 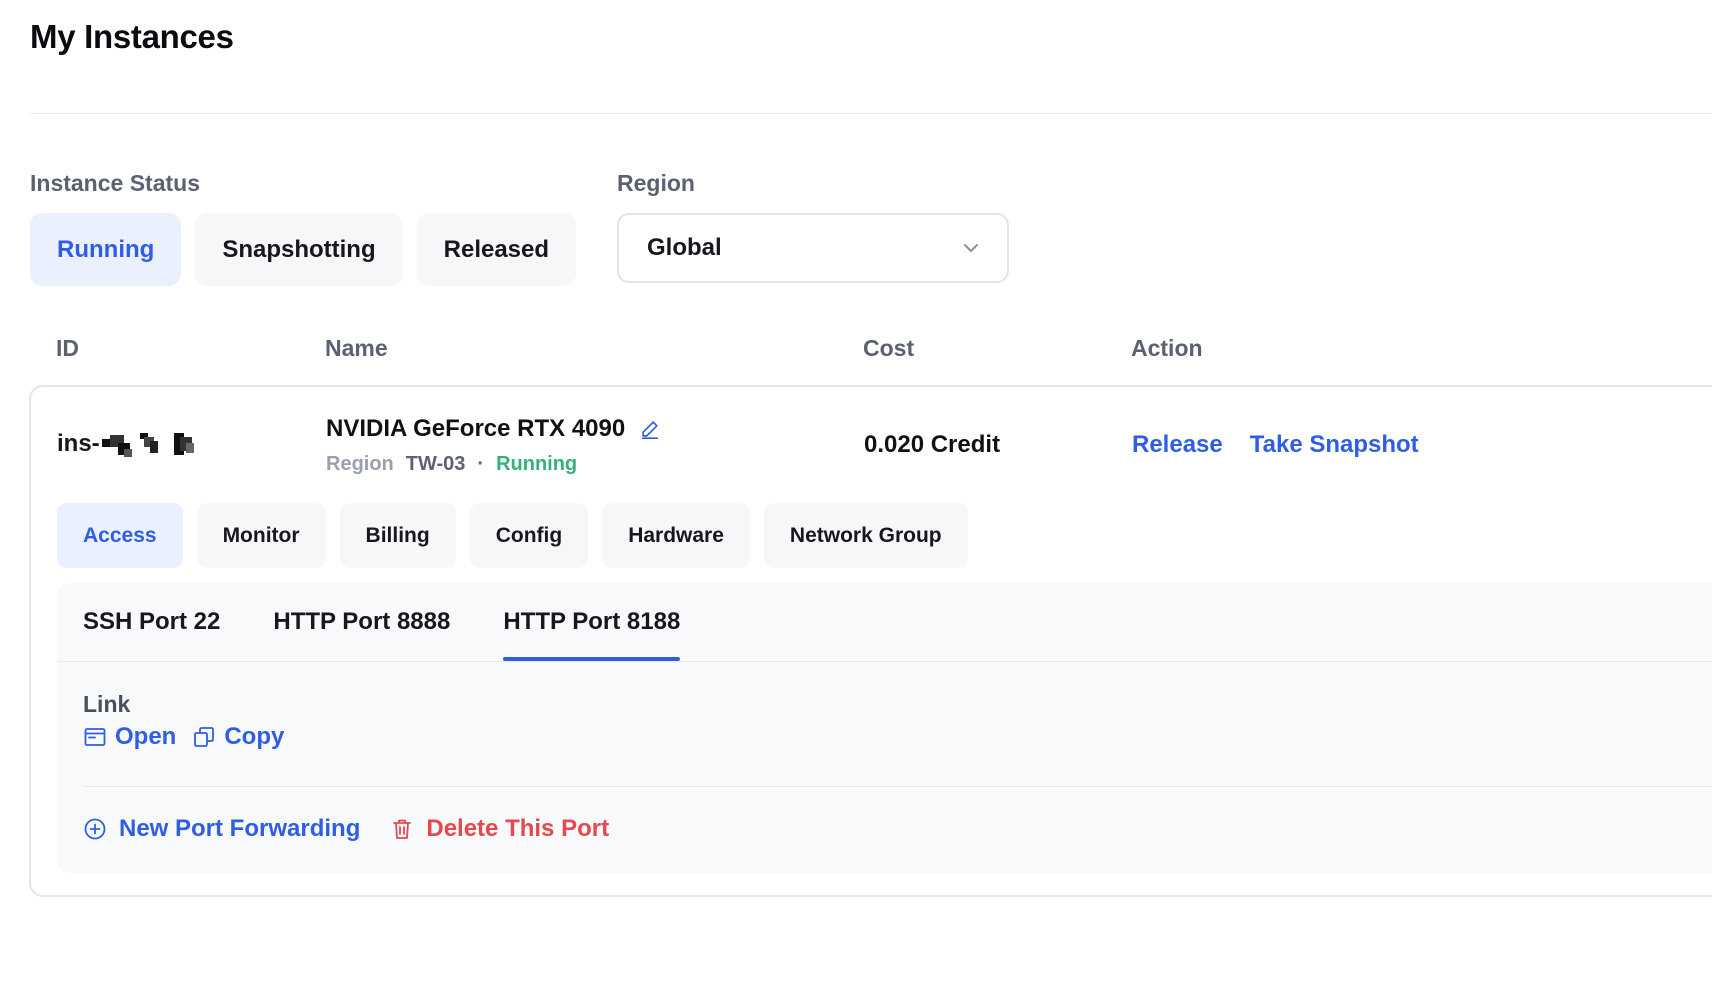 I want to click on column-header-cost: Cost, so click(x=889, y=348).